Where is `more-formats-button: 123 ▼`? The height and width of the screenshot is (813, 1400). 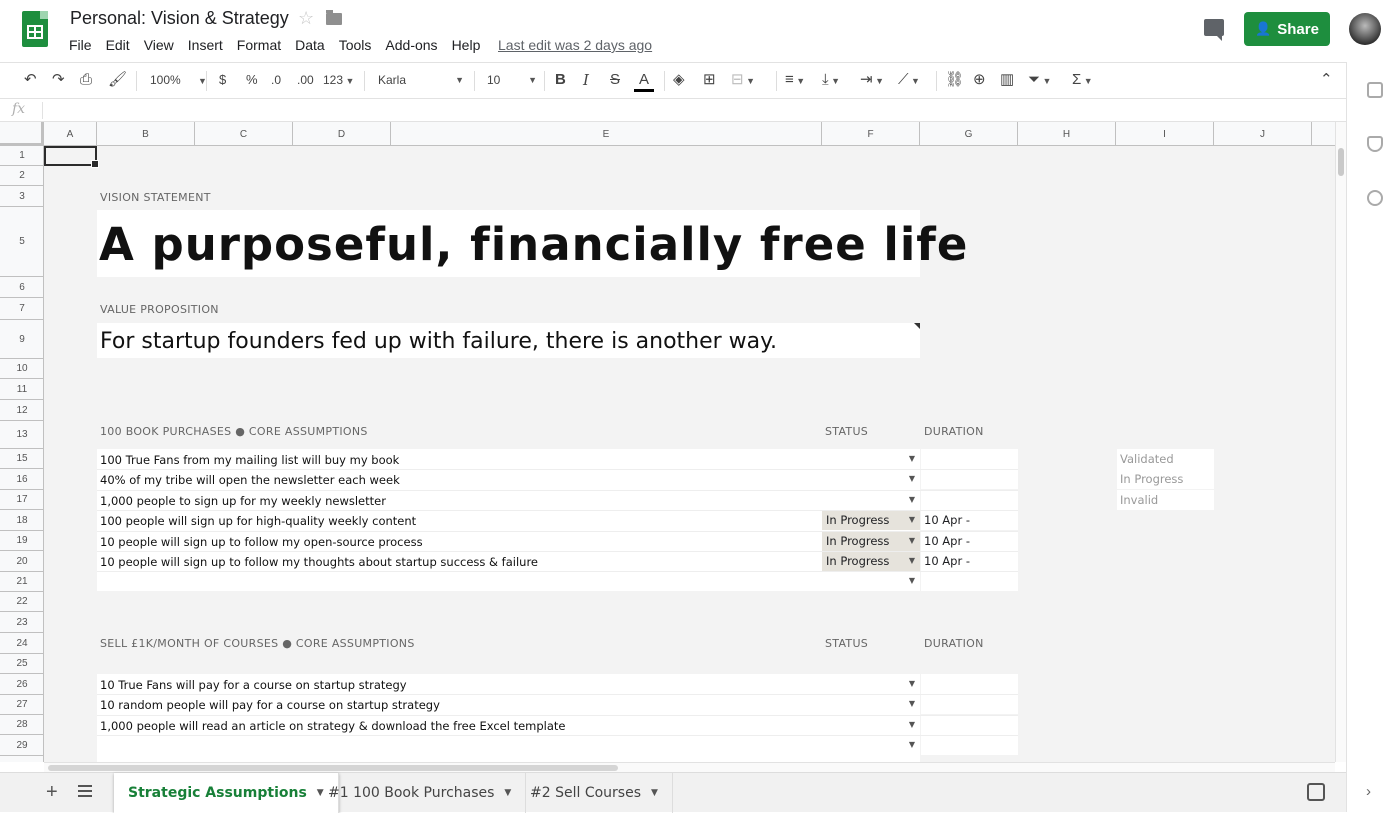
more-formats-button: 123 ▼ is located at coordinates (338, 80).